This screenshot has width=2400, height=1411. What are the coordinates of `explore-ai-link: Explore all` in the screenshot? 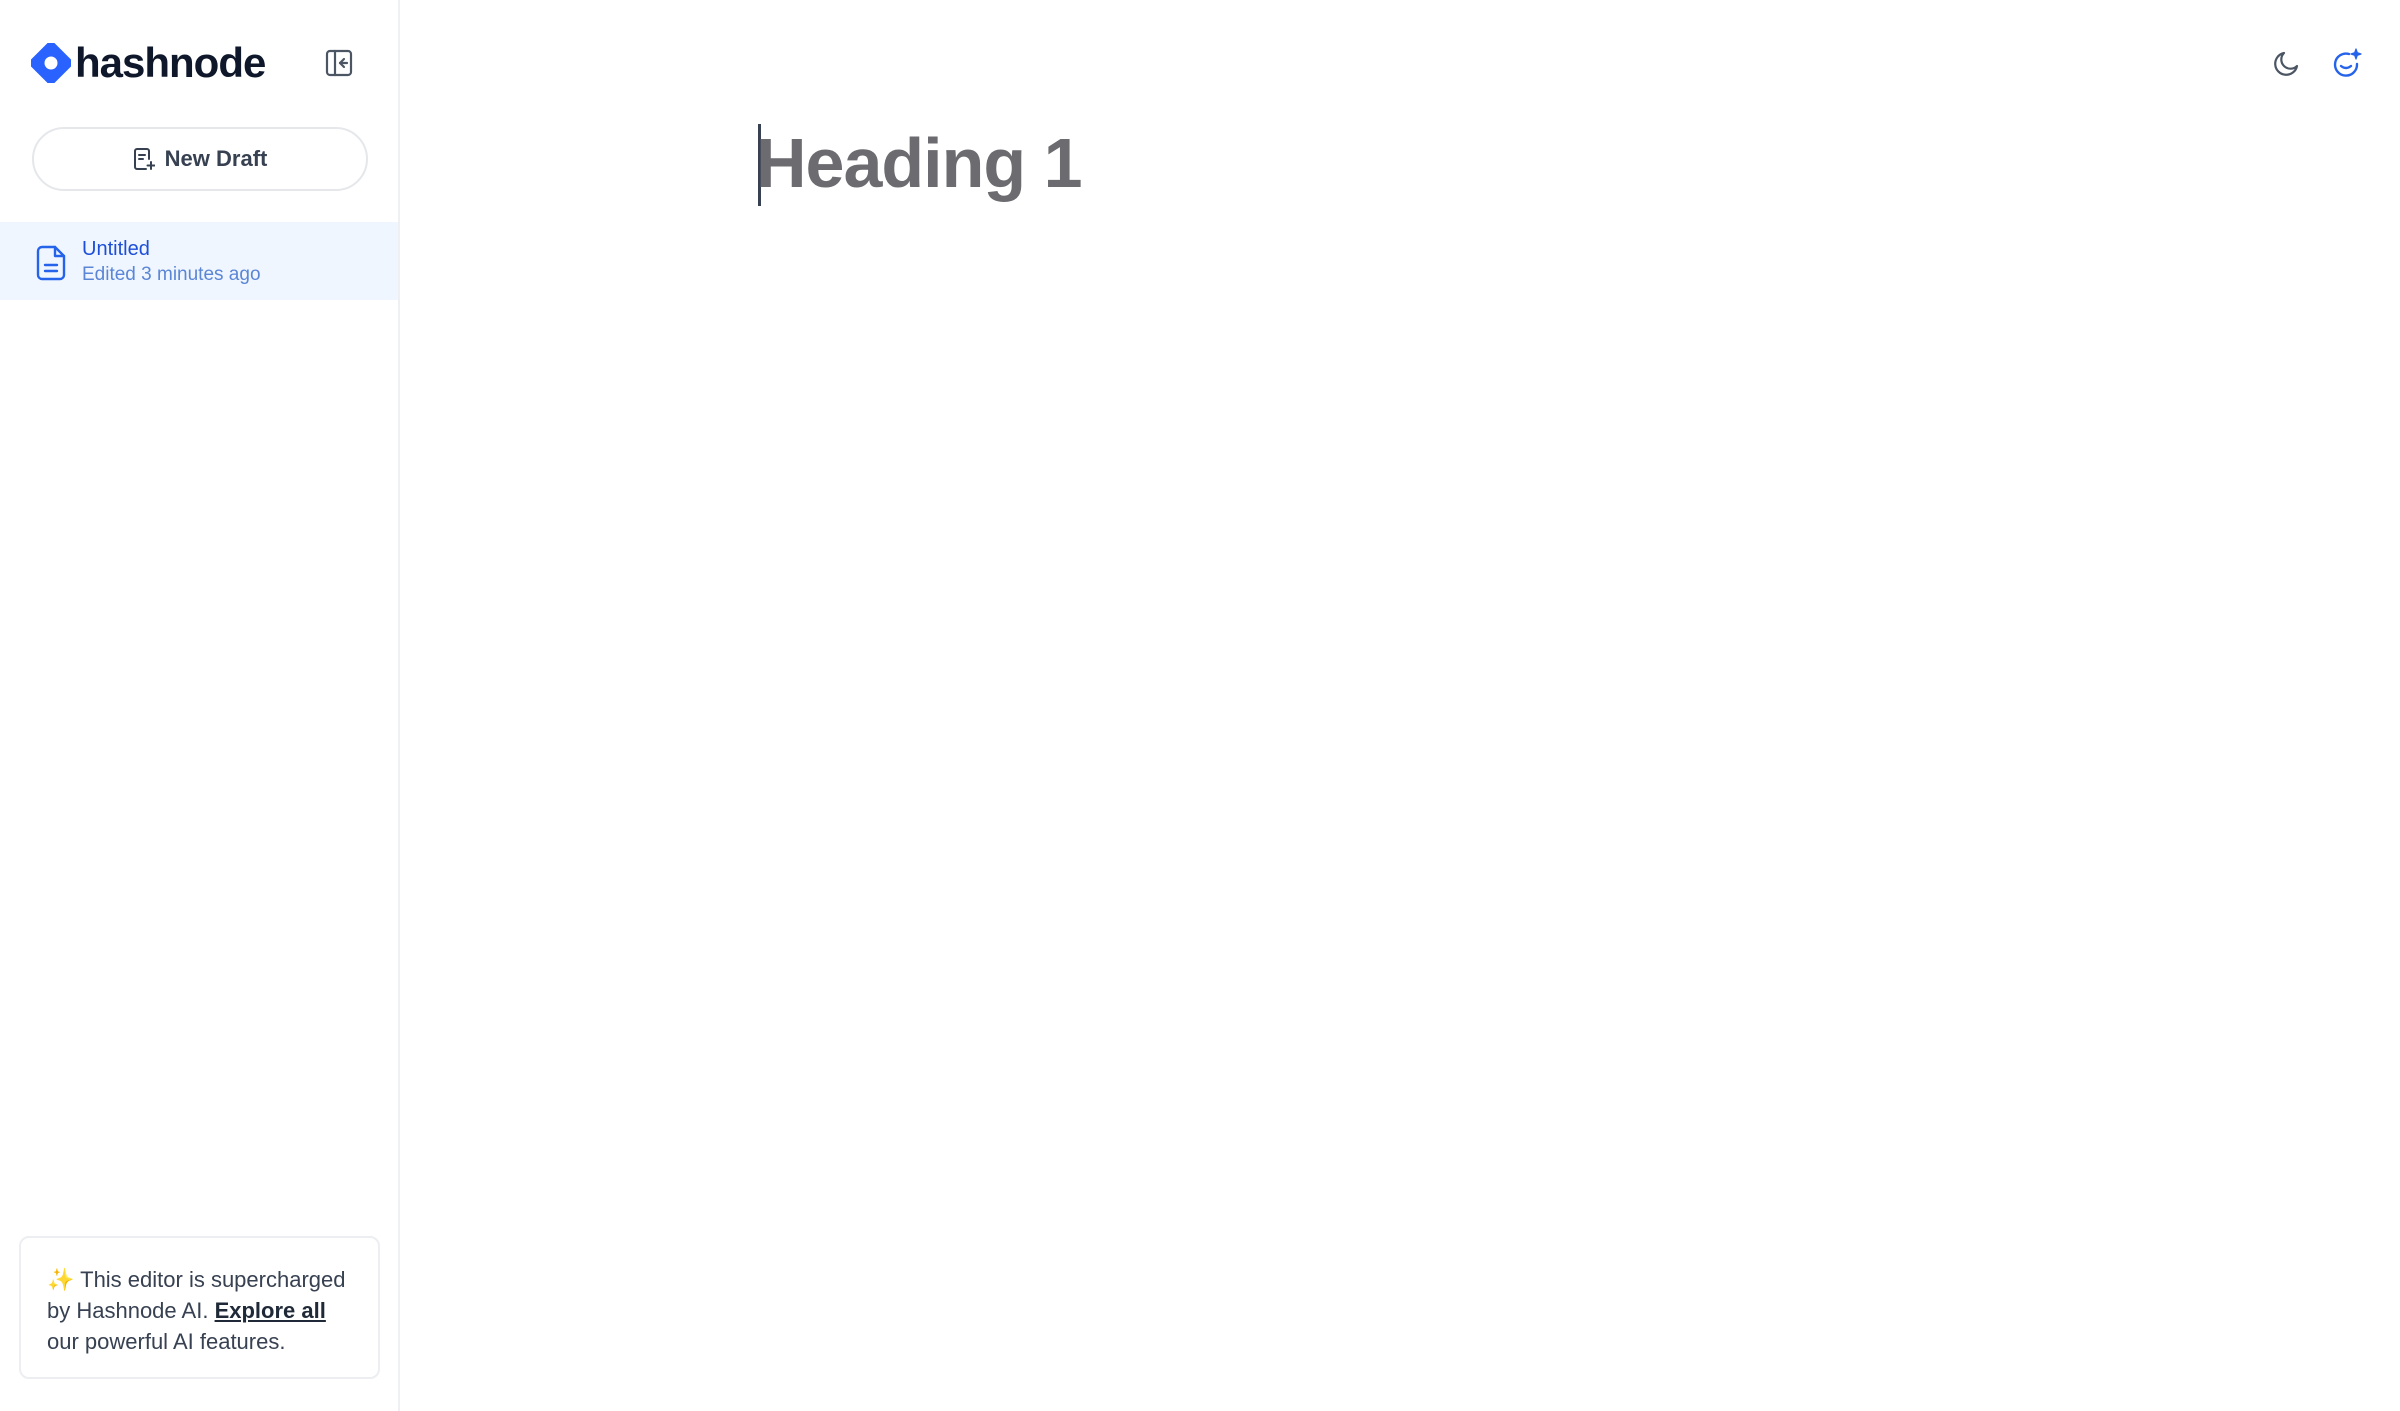 It's located at (270, 1310).